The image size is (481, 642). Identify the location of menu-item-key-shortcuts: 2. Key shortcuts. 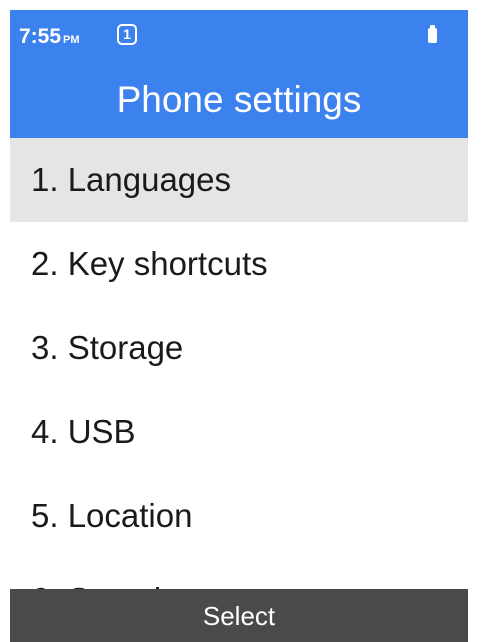
(239, 264).